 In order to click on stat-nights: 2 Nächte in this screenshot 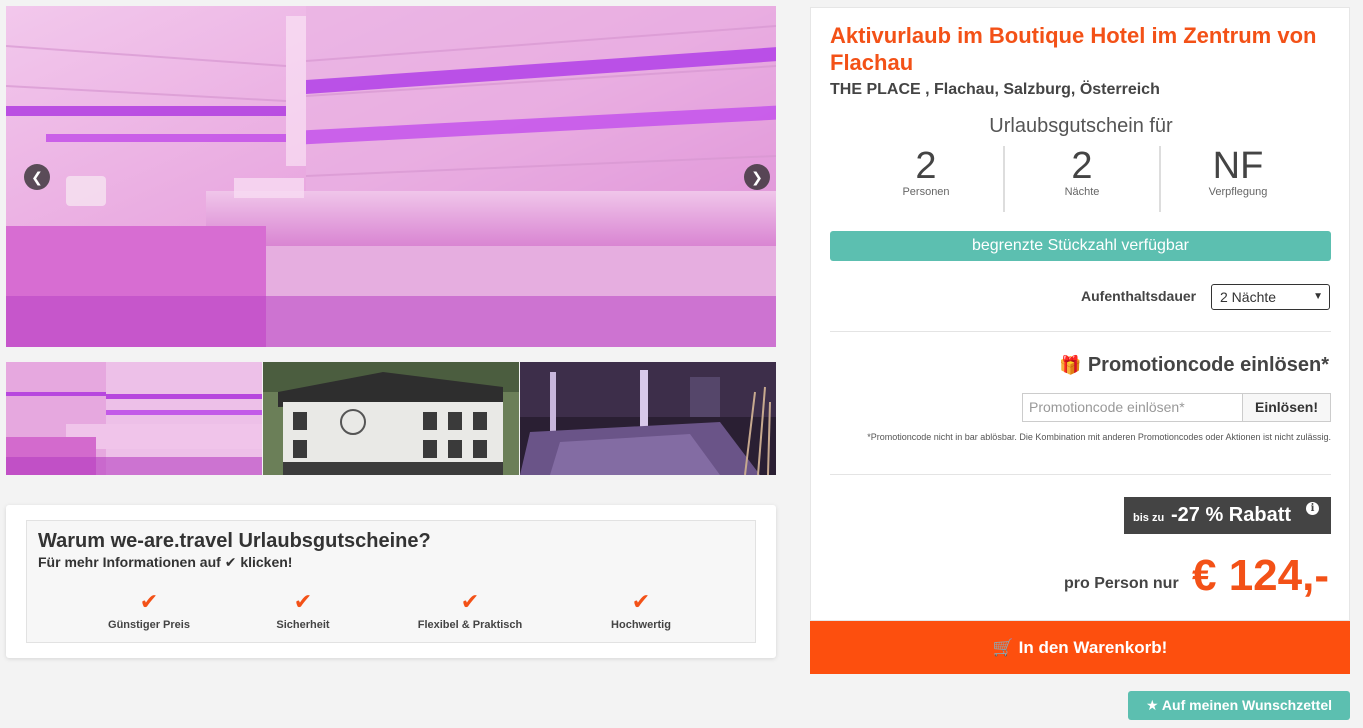, I will do `click(1083, 179)`.